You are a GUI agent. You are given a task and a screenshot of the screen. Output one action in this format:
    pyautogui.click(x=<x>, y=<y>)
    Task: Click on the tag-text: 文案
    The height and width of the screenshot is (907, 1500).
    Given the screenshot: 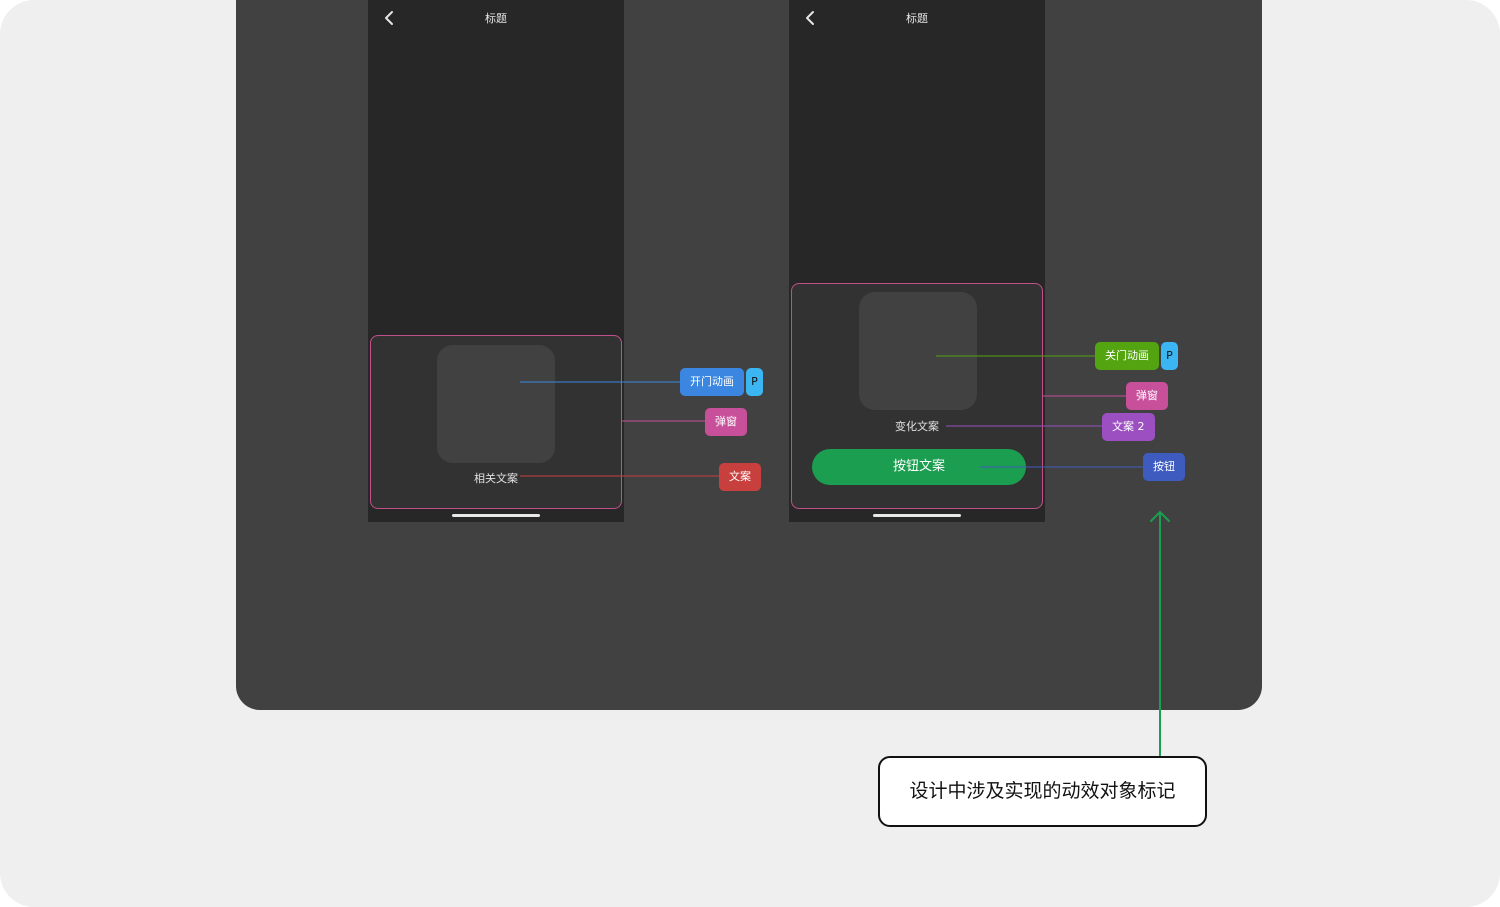 What is the action you would take?
    pyautogui.click(x=740, y=477)
    